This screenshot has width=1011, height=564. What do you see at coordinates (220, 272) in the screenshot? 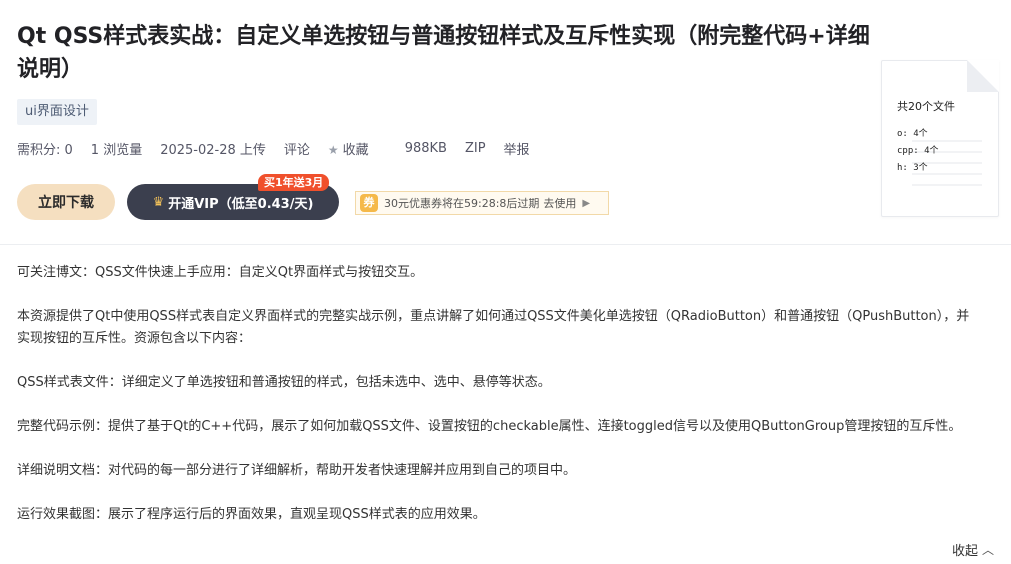
I see `description-paragraph: 可关注博文：QSS文件快速上手应用：自定义Qt界面样式与按钮交互。` at bounding box center [220, 272].